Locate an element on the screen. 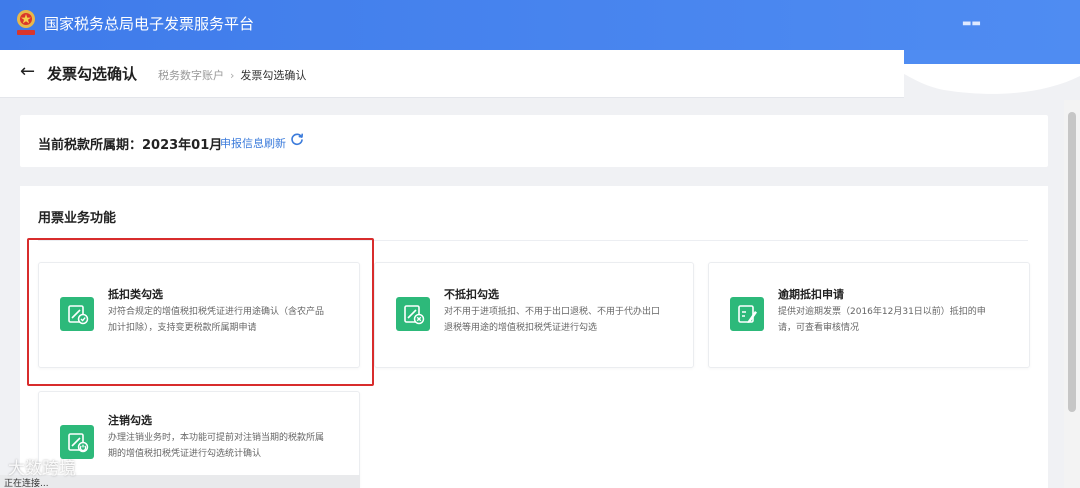 The image size is (1080, 488). description-line: 退税等用途的增值税扣税凭证进行勾选 is located at coordinates (521, 328).